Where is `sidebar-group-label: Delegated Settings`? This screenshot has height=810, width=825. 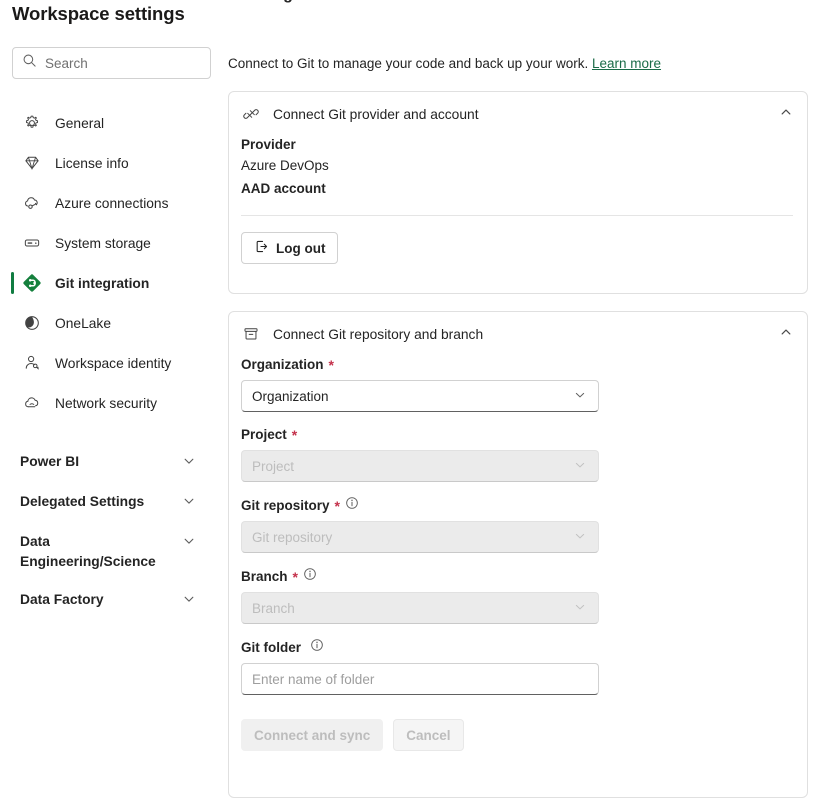 sidebar-group-label: Delegated Settings is located at coordinates (82, 501).